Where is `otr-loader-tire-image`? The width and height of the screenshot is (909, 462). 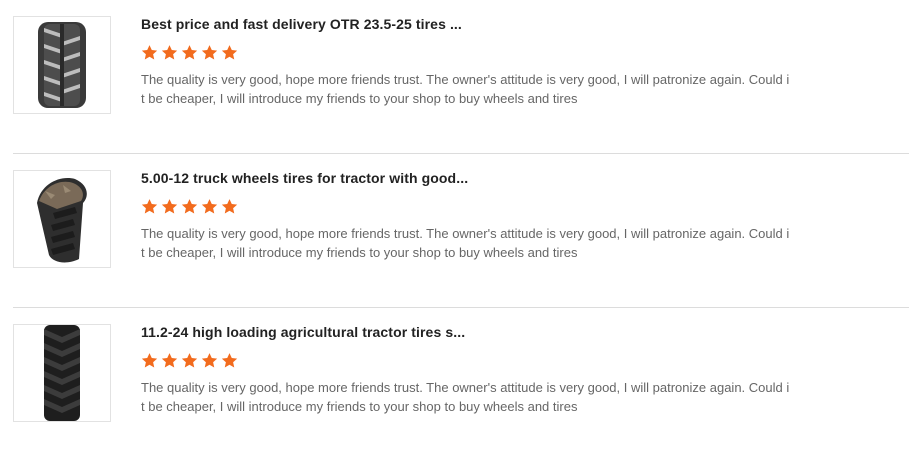
otr-loader-tire-image is located at coordinates (62, 65).